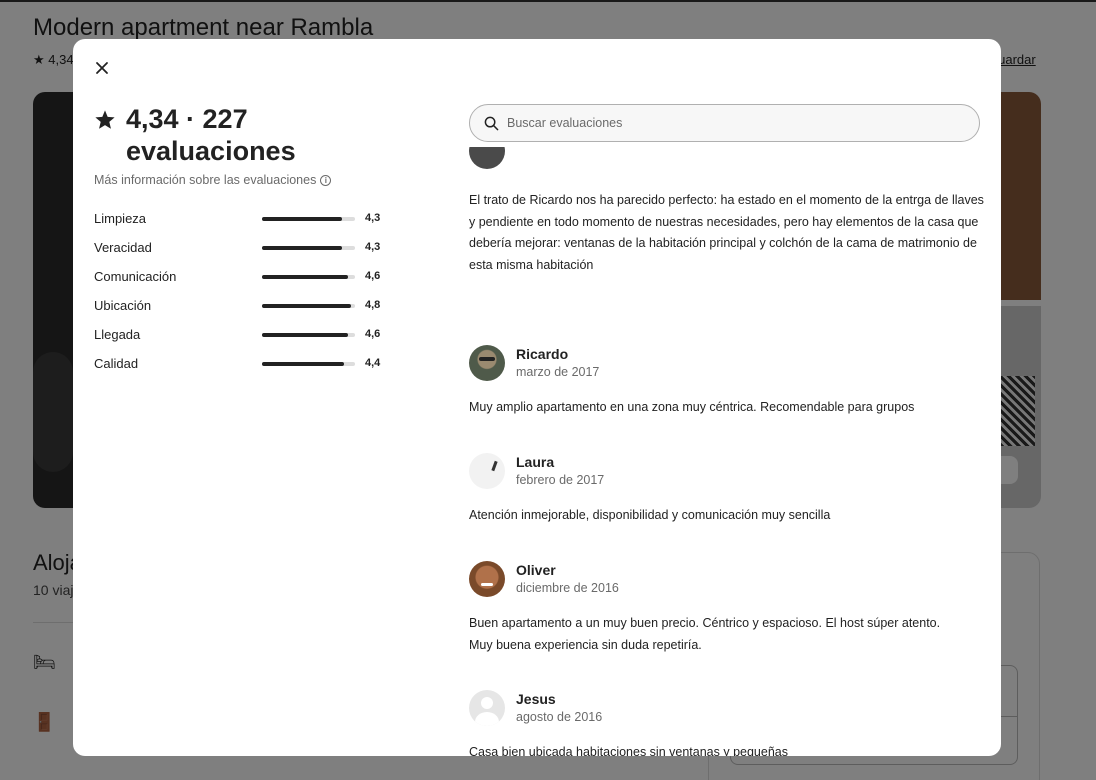  I want to click on review-date: marzo de 2017, so click(558, 371).